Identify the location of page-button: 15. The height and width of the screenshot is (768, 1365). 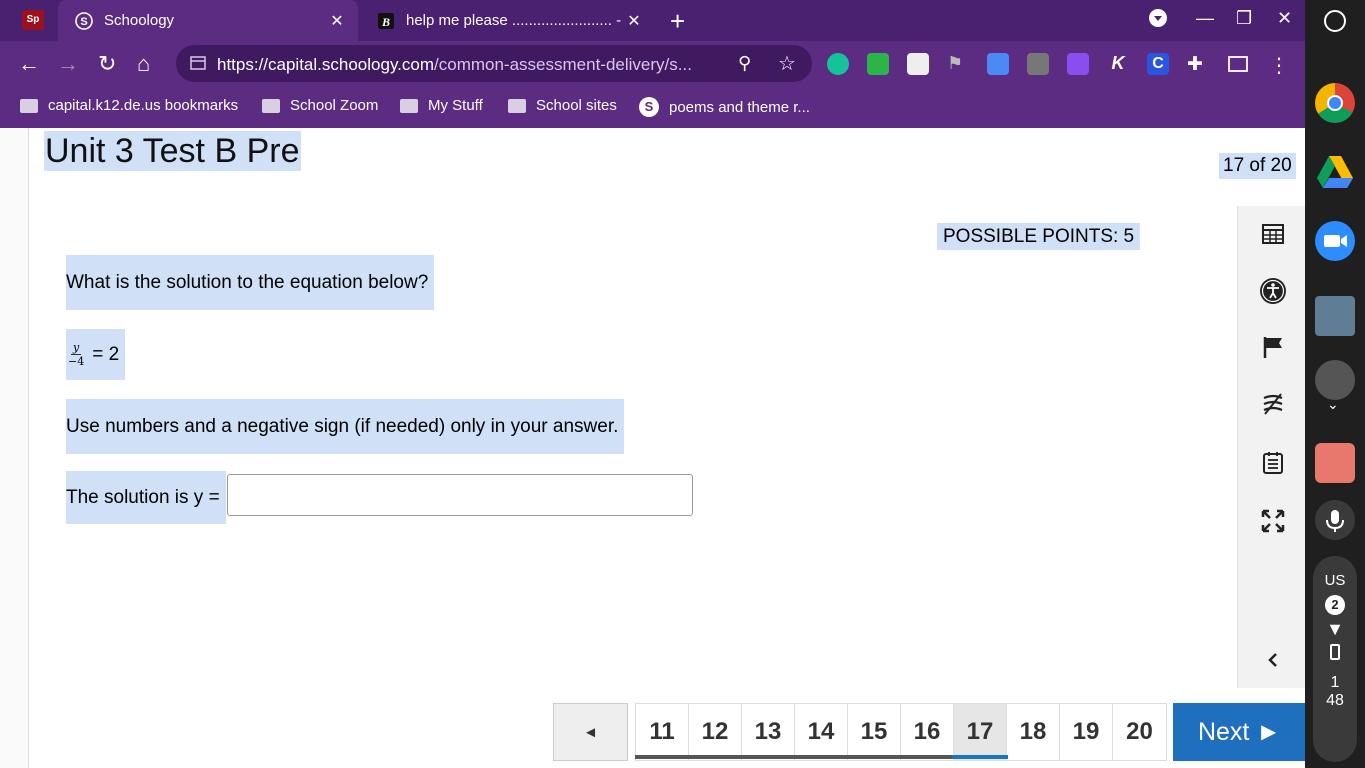
(874, 732).